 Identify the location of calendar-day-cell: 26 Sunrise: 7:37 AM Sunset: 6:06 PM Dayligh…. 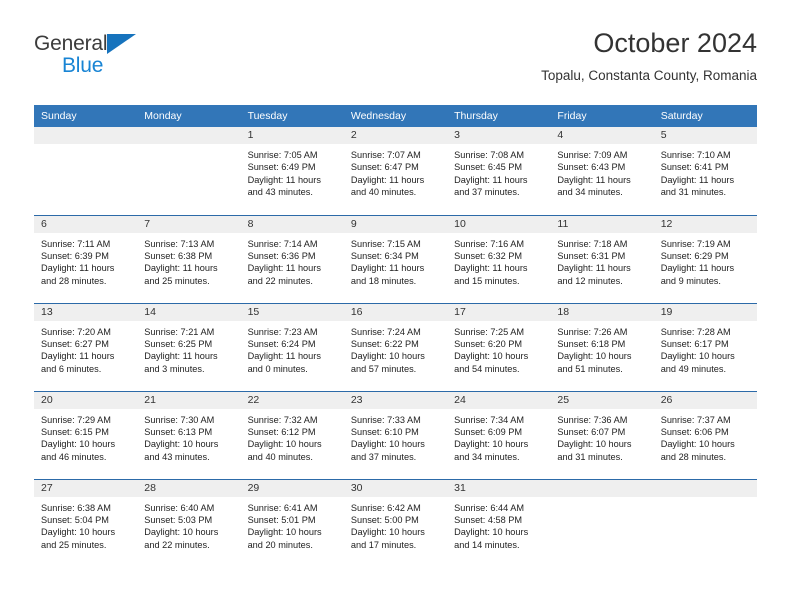
(705, 434).